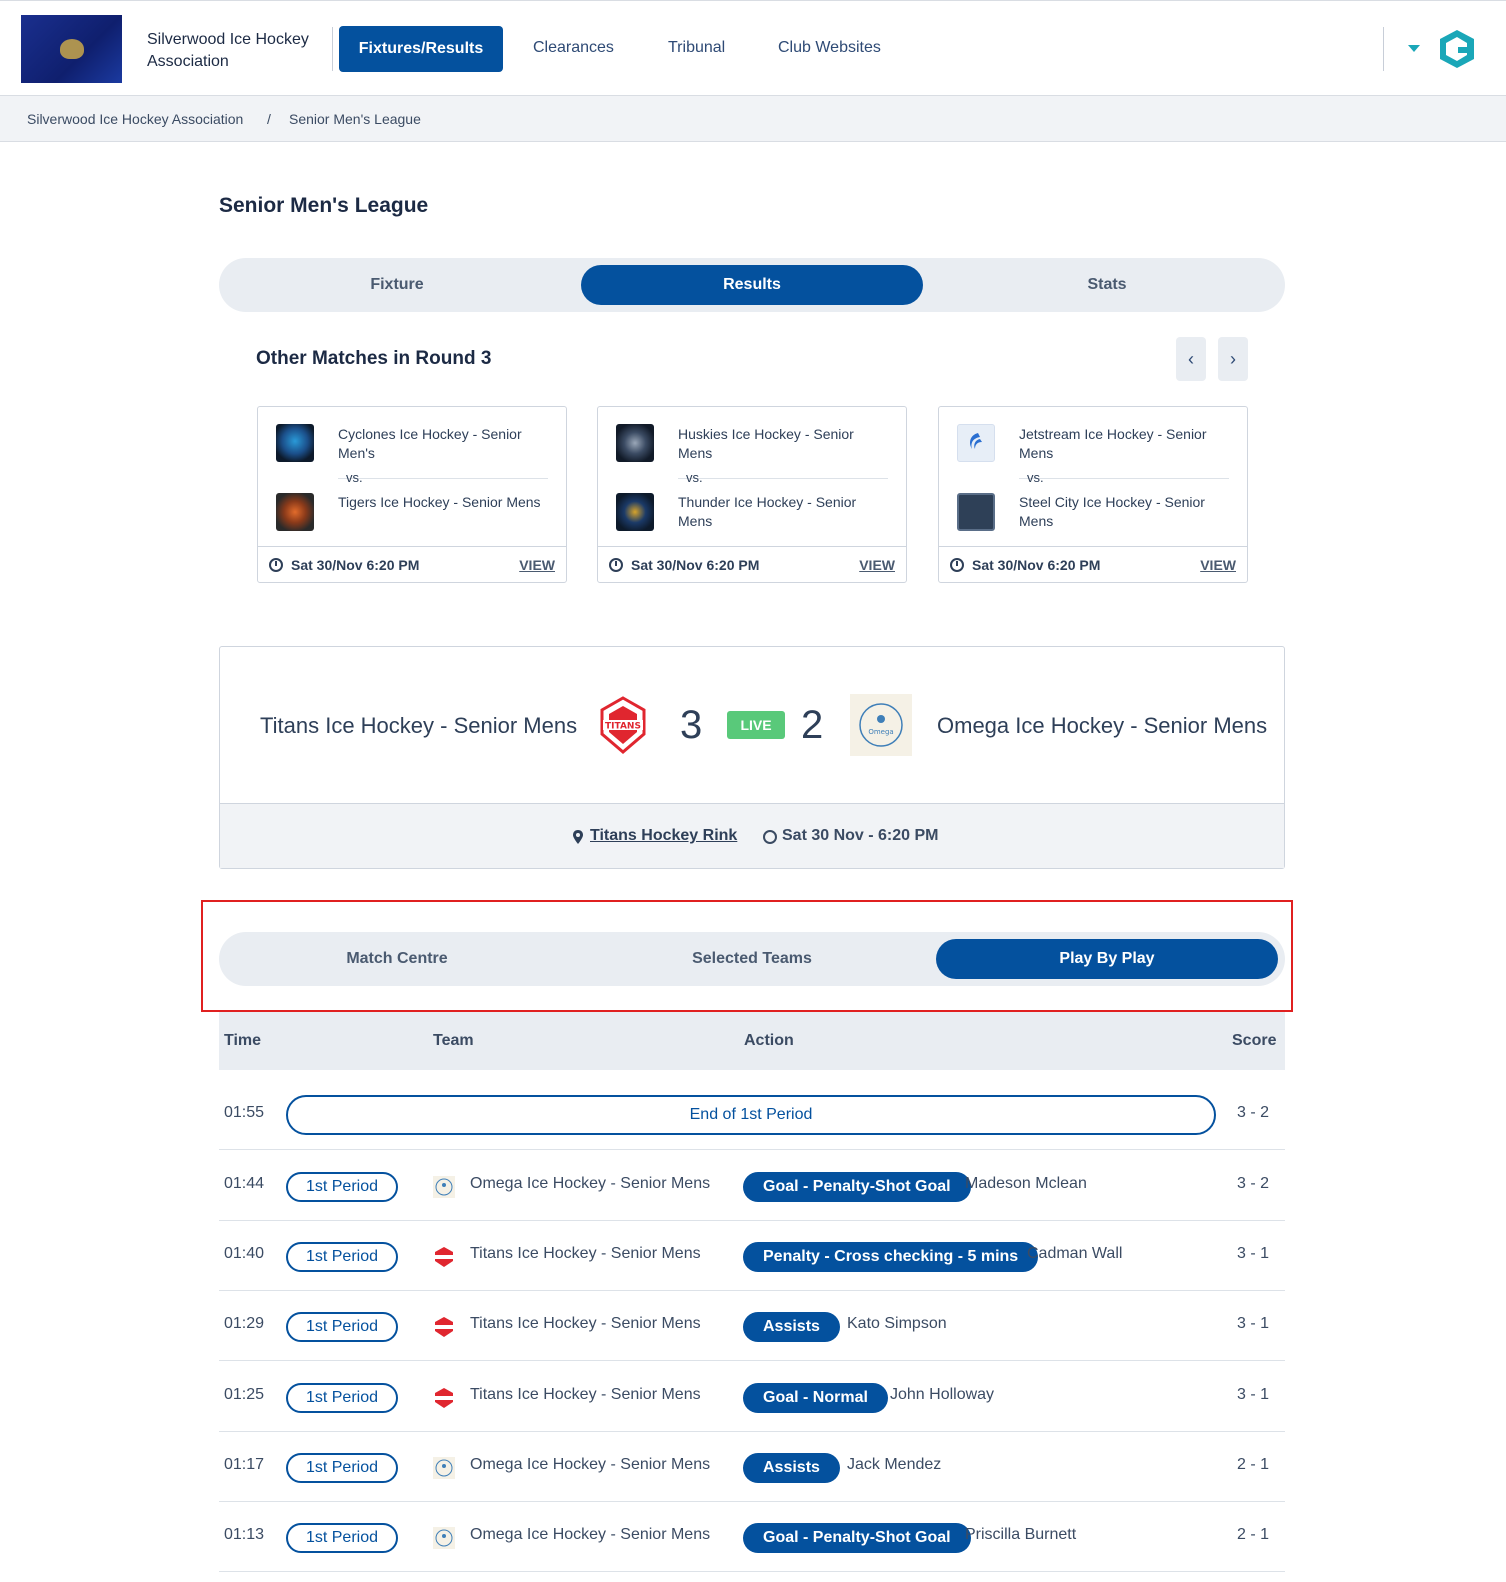  What do you see at coordinates (244, 1183) in the screenshot?
I see `event-time: 01:44` at bounding box center [244, 1183].